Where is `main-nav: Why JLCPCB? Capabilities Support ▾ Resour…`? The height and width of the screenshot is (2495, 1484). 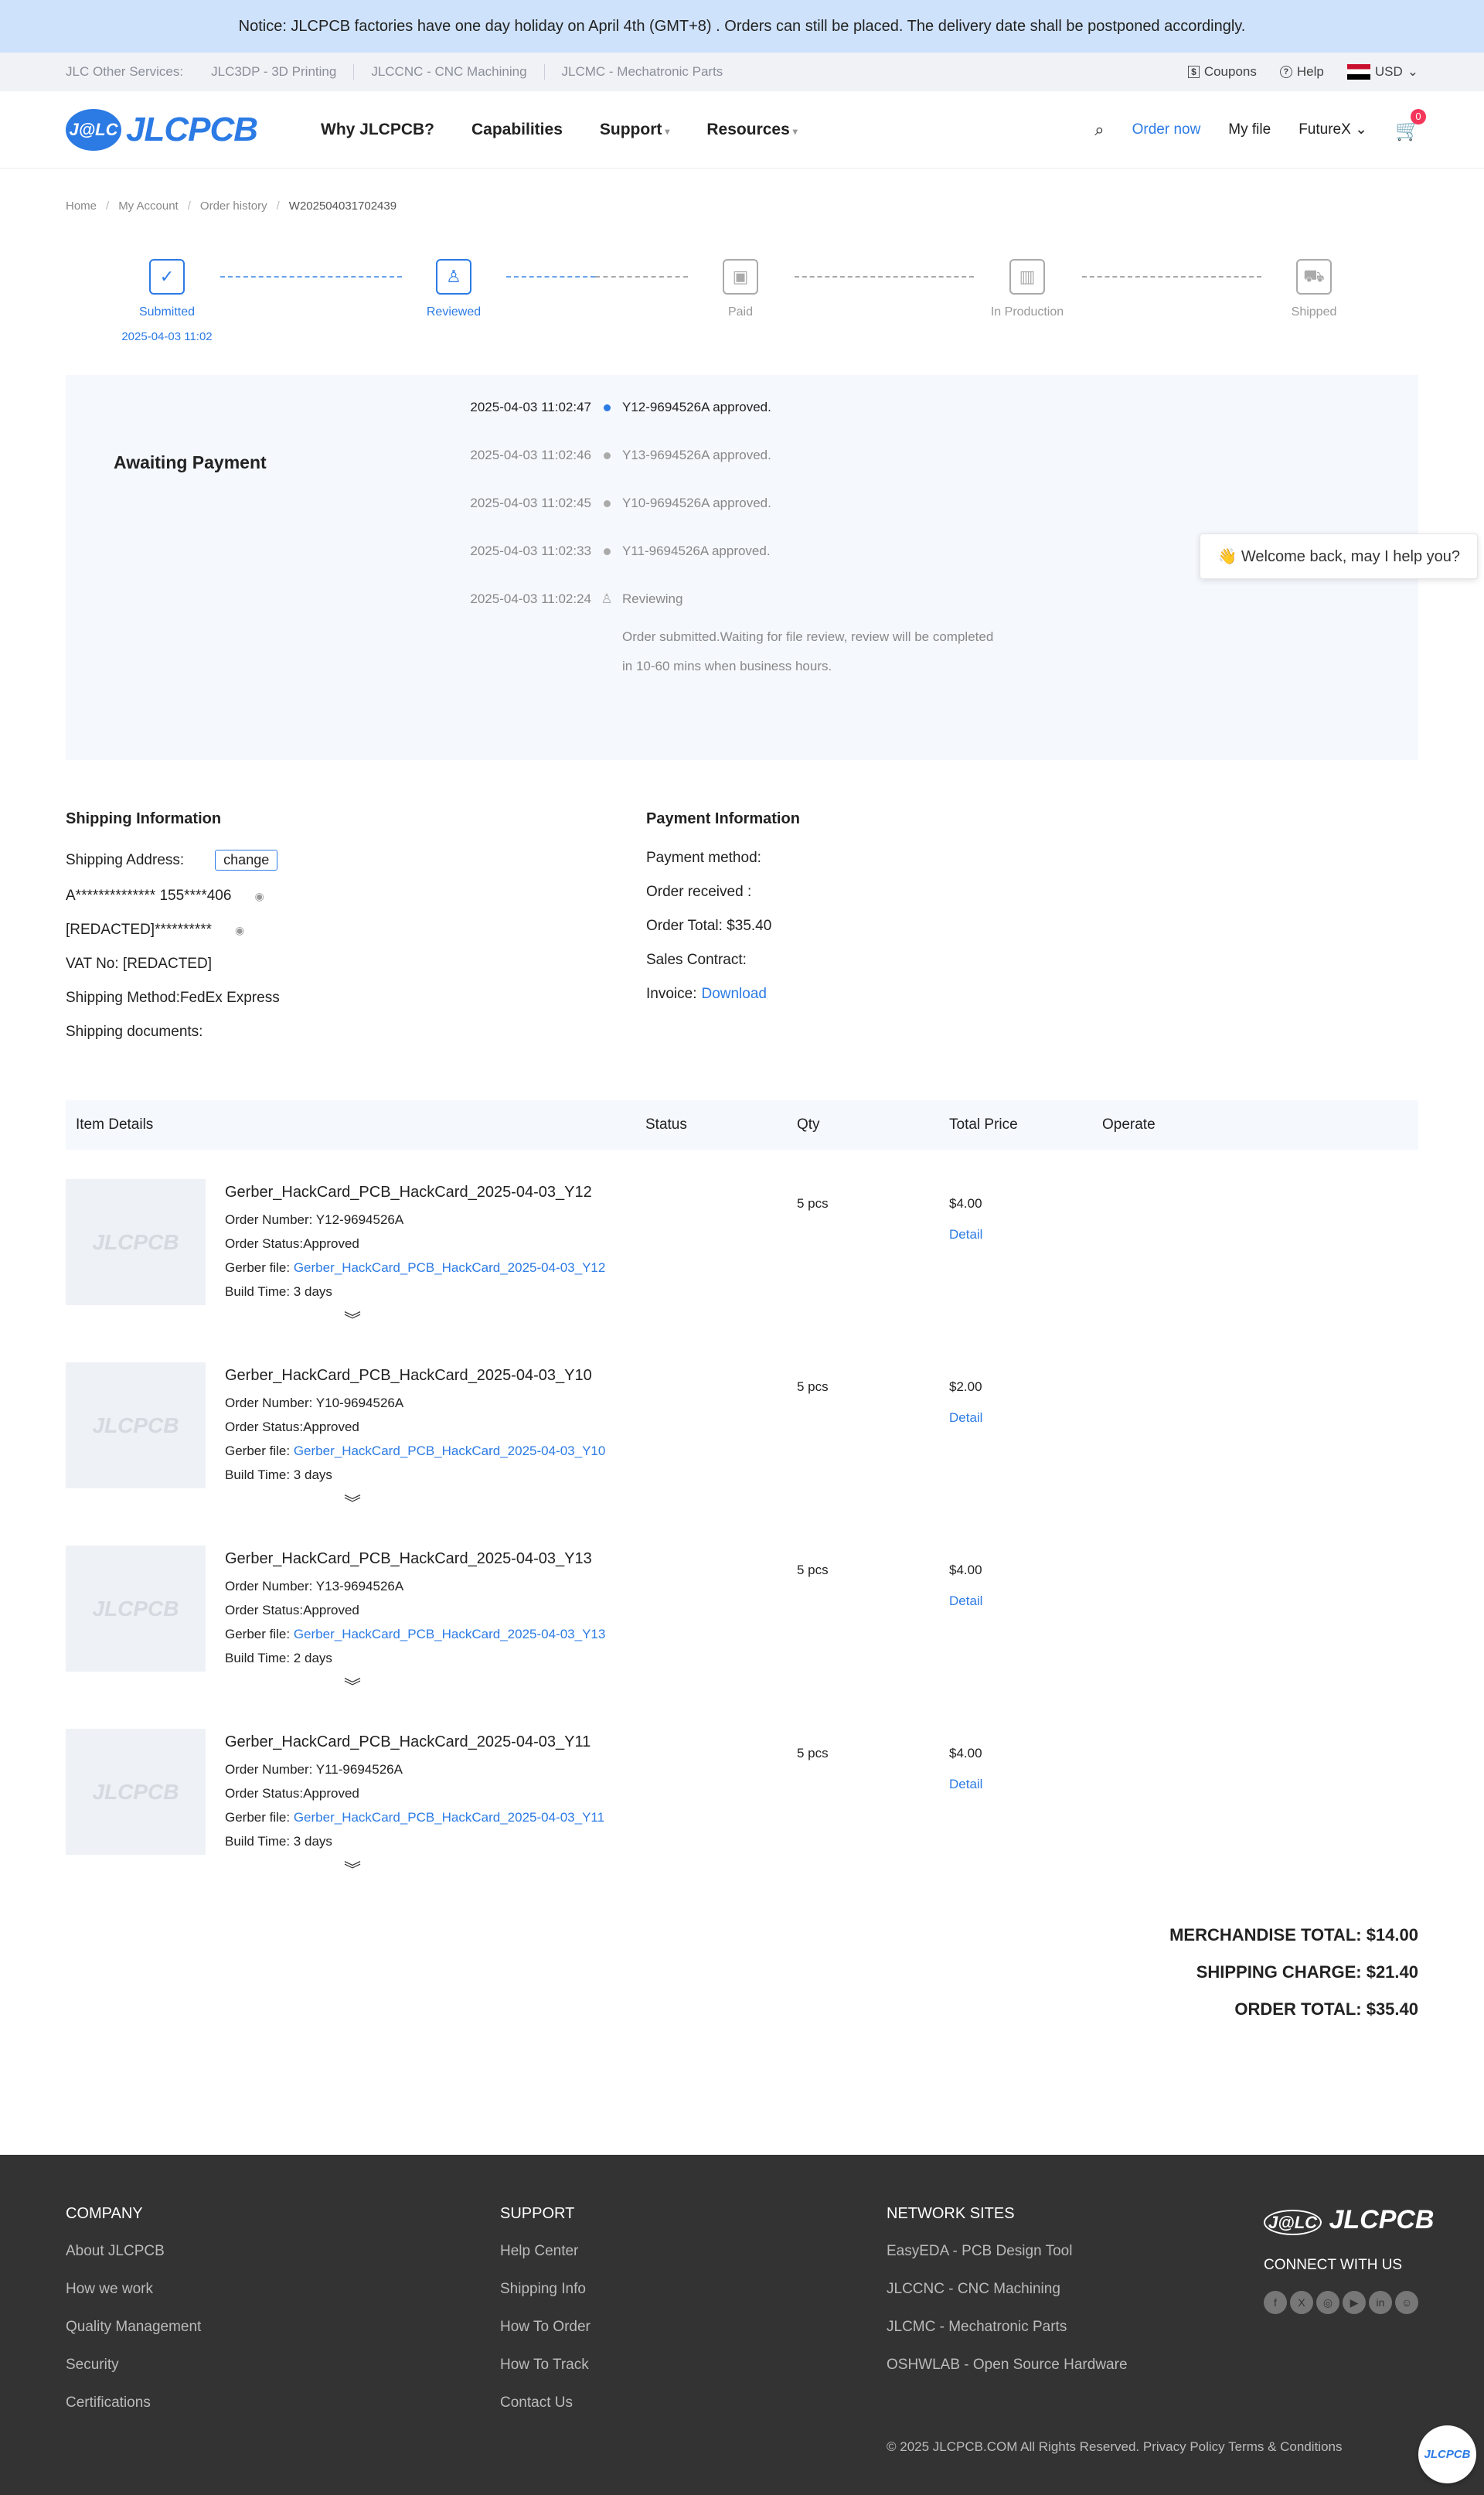
main-nav: Why JLCPCB? Capabilities Support ▾ Resour… is located at coordinates (559, 130).